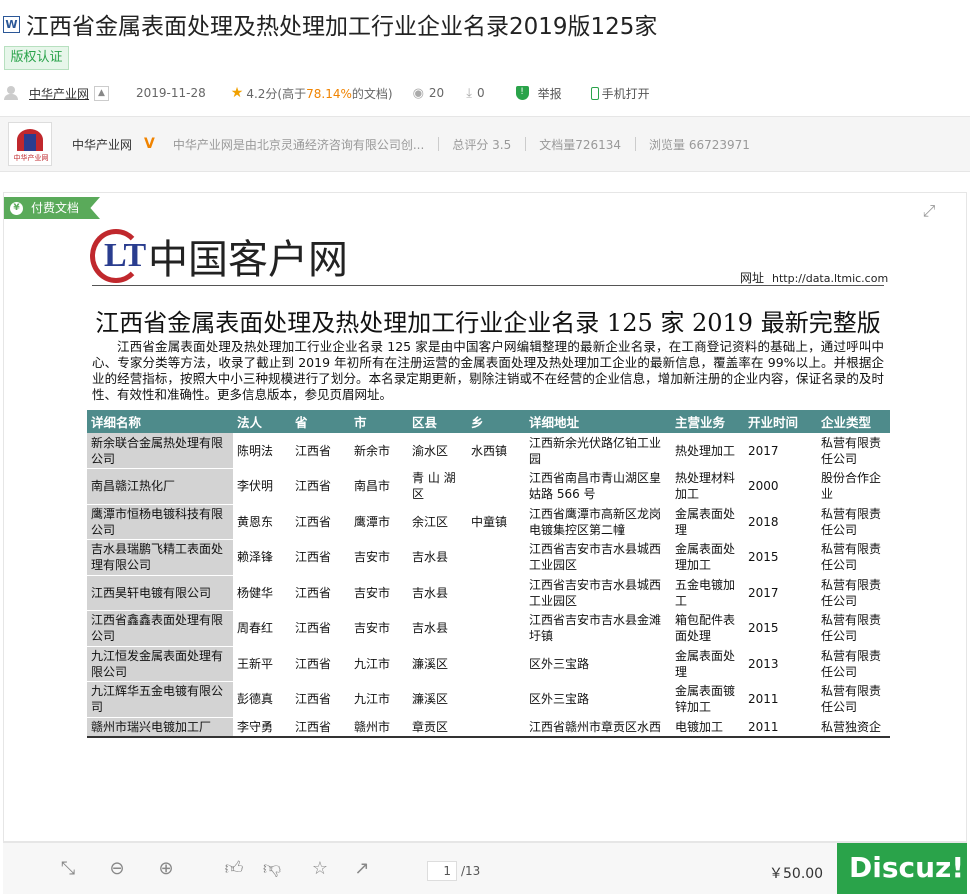 Image resolution: width=970 pixels, height=894 pixels. What do you see at coordinates (707, 557) in the screenshot?
I see `table-cell: 金属表面处理加工` at bounding box center [707, 557].